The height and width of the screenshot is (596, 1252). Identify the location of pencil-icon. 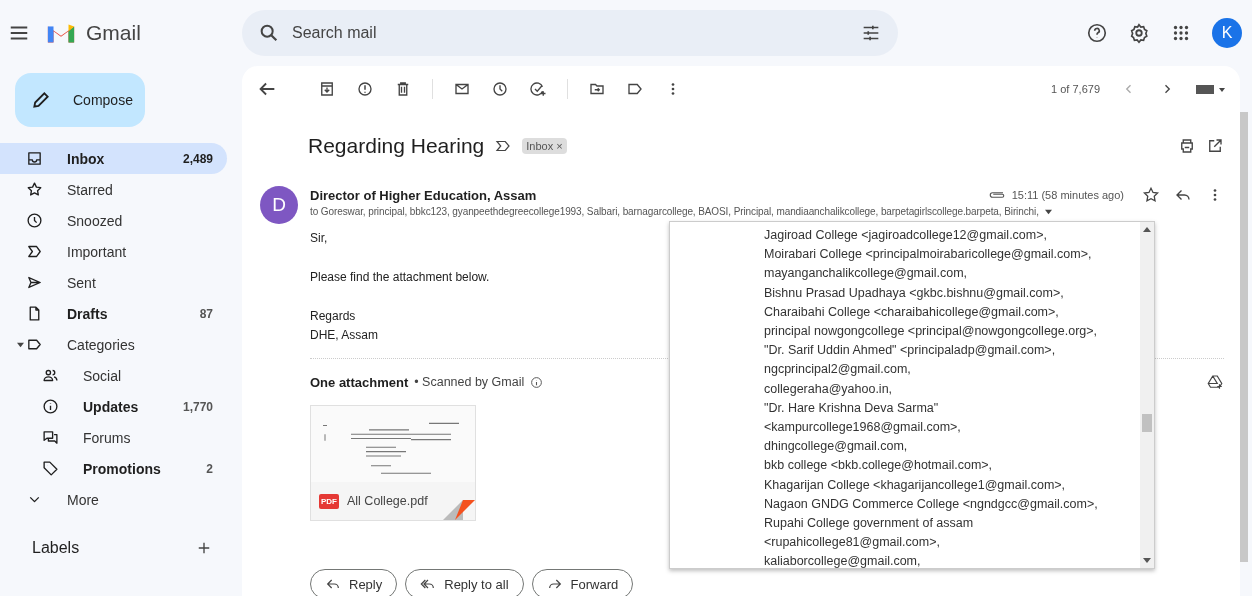
(41, 100).